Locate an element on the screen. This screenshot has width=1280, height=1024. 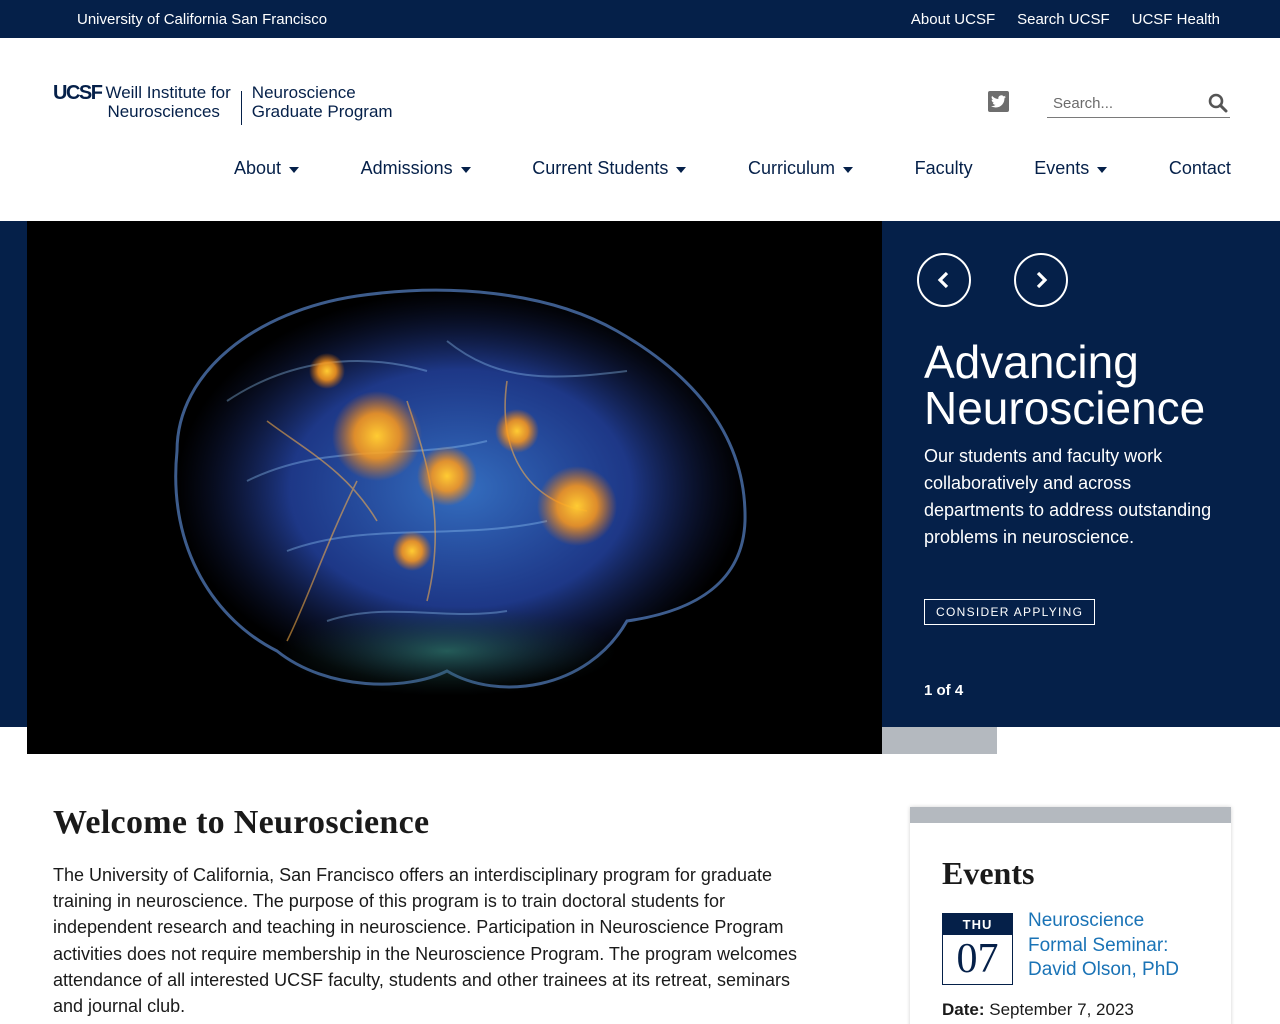
chevron-left-icon is located at coordinates (943, 280).